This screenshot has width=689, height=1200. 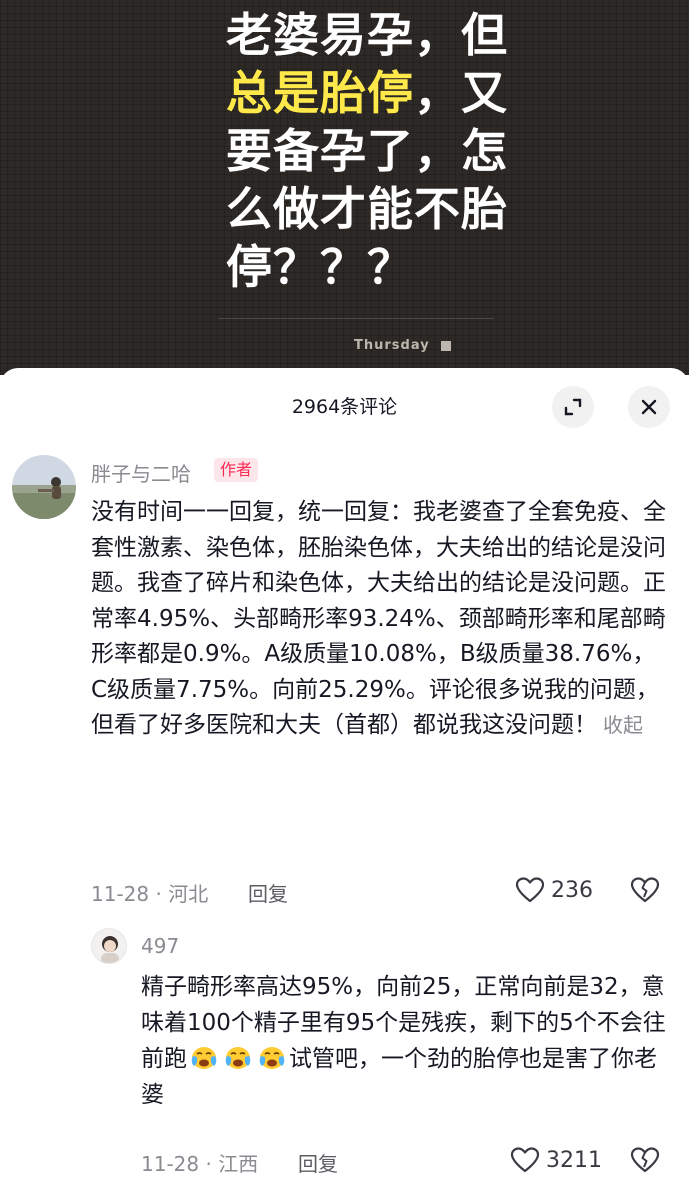 I want to click on close-icon, so click(x=649, y=407).